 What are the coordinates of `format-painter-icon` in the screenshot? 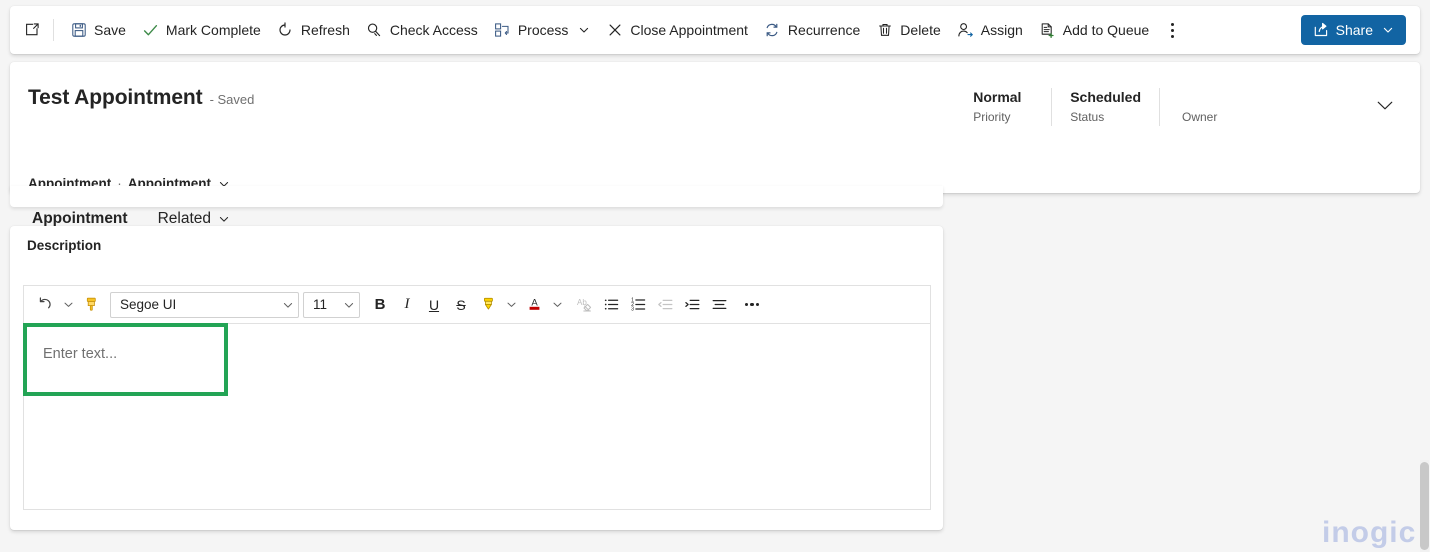 It's located at (91, 304).